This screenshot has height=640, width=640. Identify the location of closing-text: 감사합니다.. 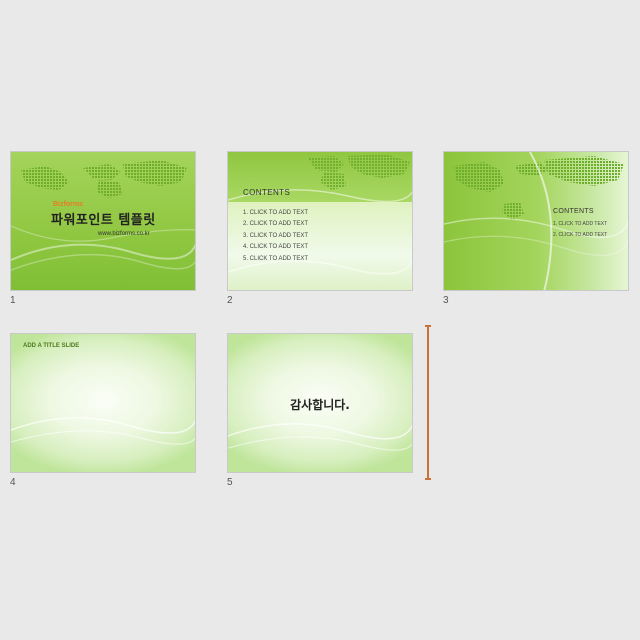
(320, 405).